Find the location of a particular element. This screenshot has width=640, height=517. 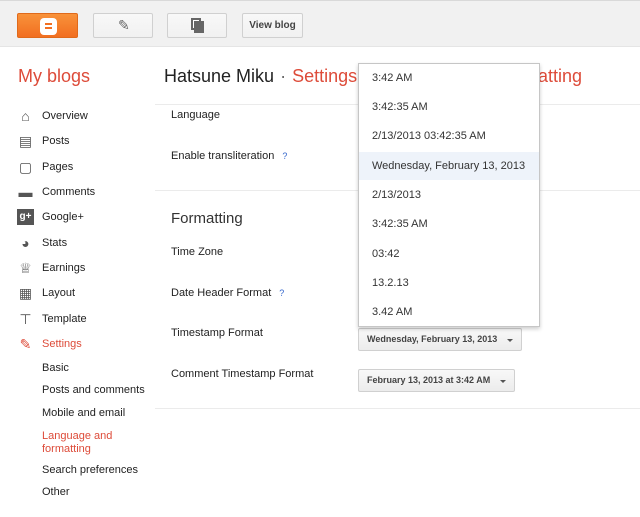

timestamp-format-value: Wednesday, February 13, 2013 is located at coordinates (432, 339).